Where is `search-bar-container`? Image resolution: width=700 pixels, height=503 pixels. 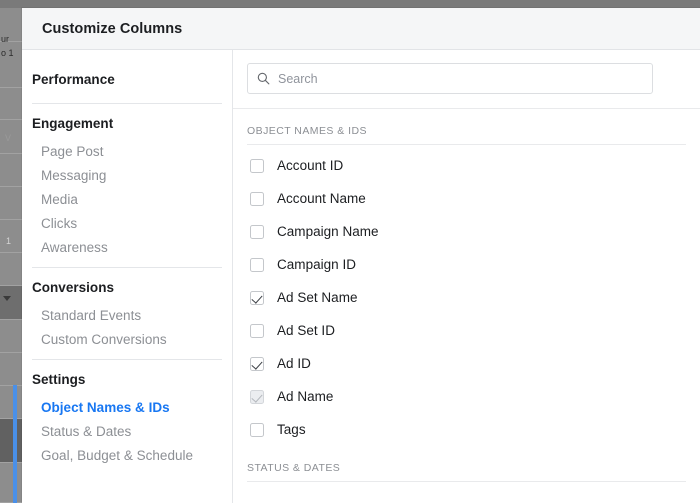 search-bar-container is located at coordinates (466, 79).